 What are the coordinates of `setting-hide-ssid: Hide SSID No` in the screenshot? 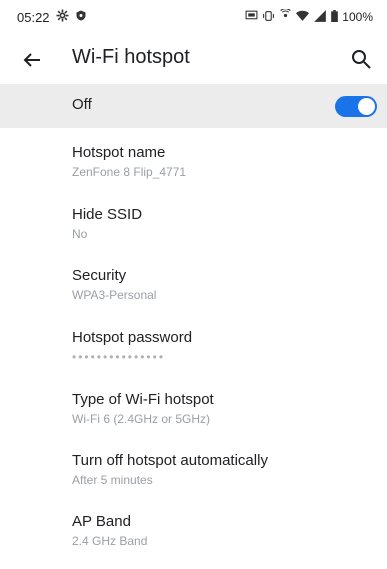 It's located at (193, 234).